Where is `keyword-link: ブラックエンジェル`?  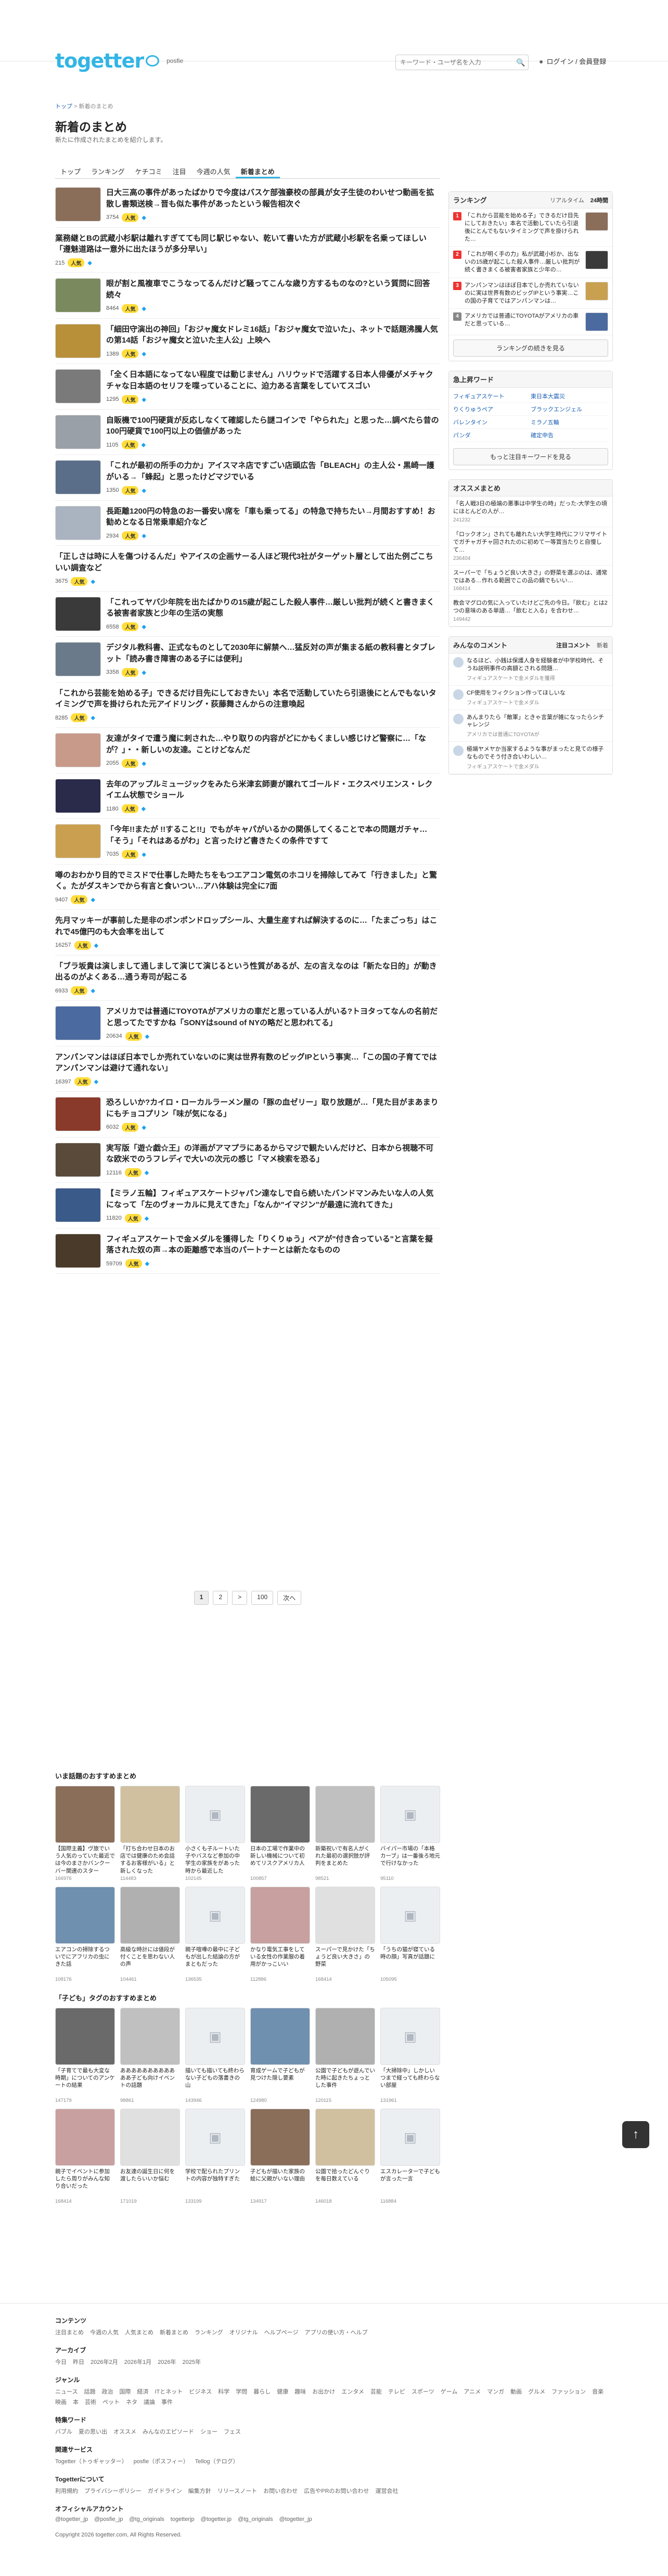 keyword-link: ブラックエンジェル is located at coordinates (569, 409).